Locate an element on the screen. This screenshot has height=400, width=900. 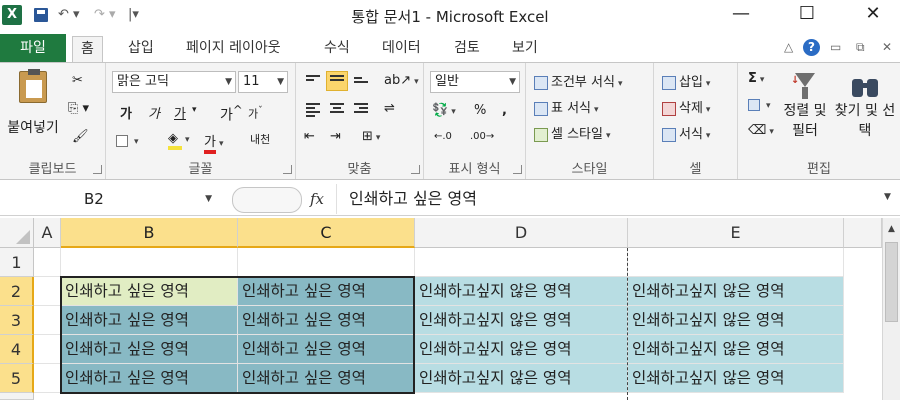
percent-button: % is located at coordinates (480, 110).